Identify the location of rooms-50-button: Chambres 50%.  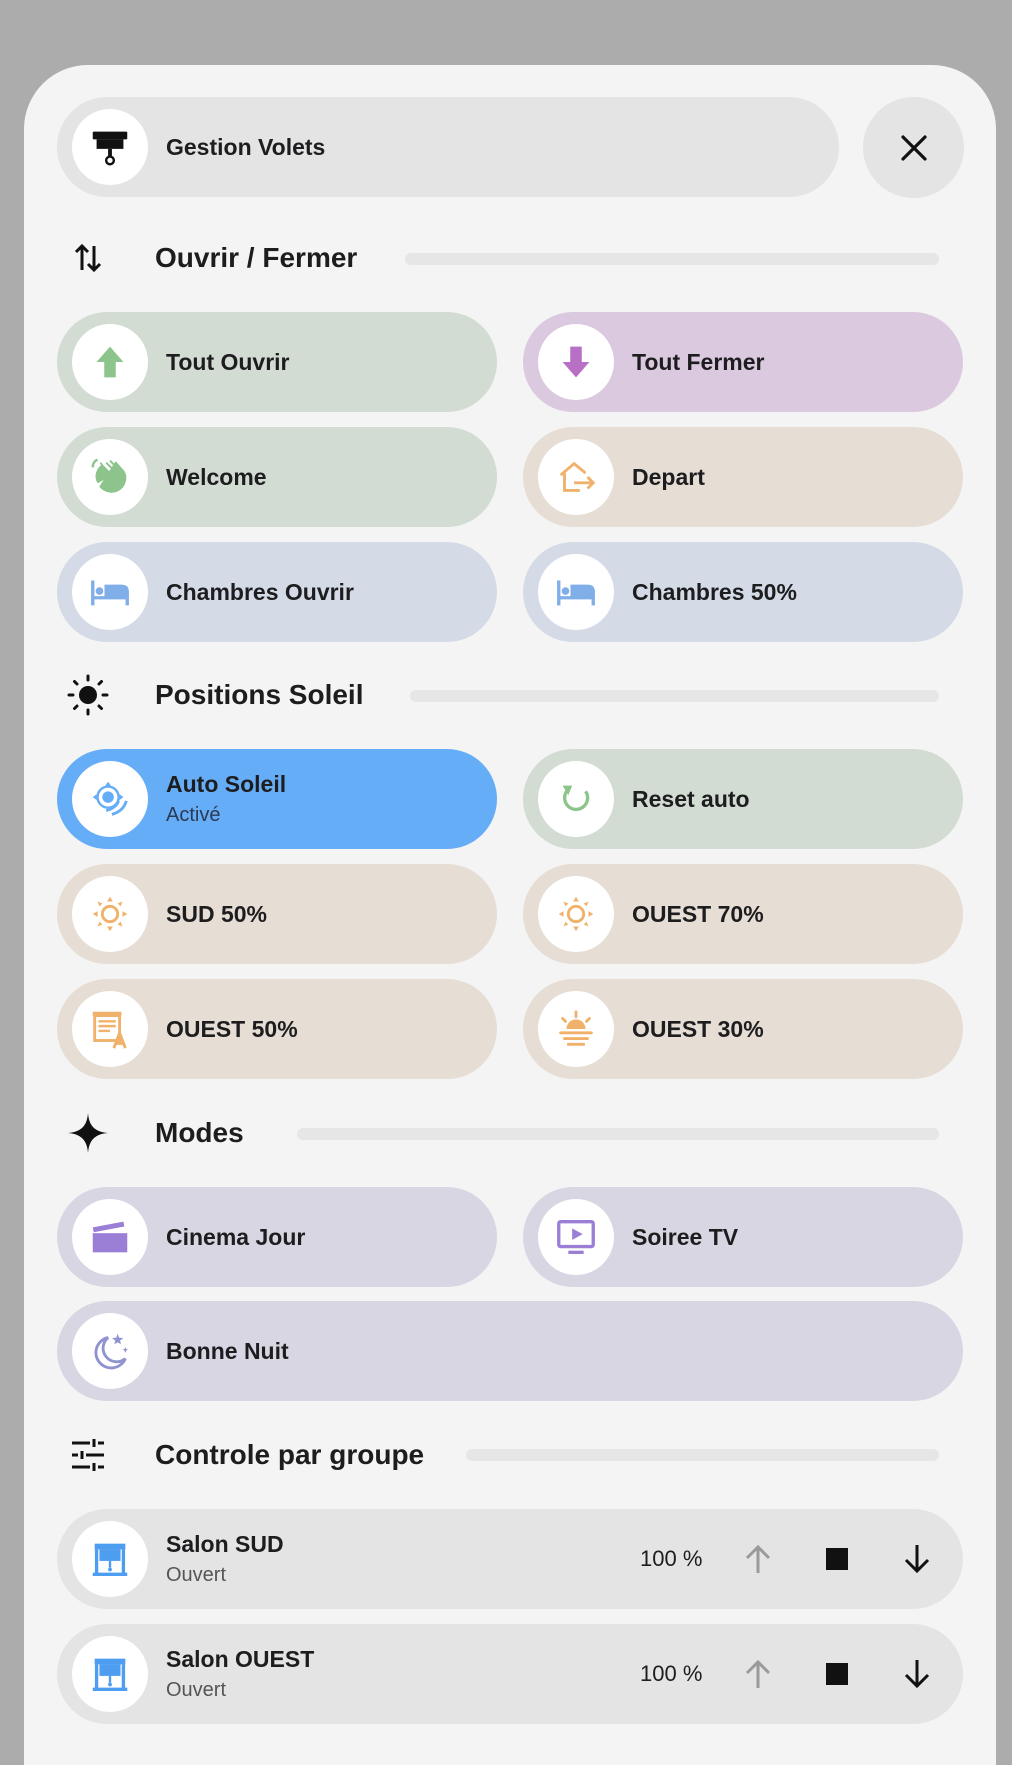
(743, 592).